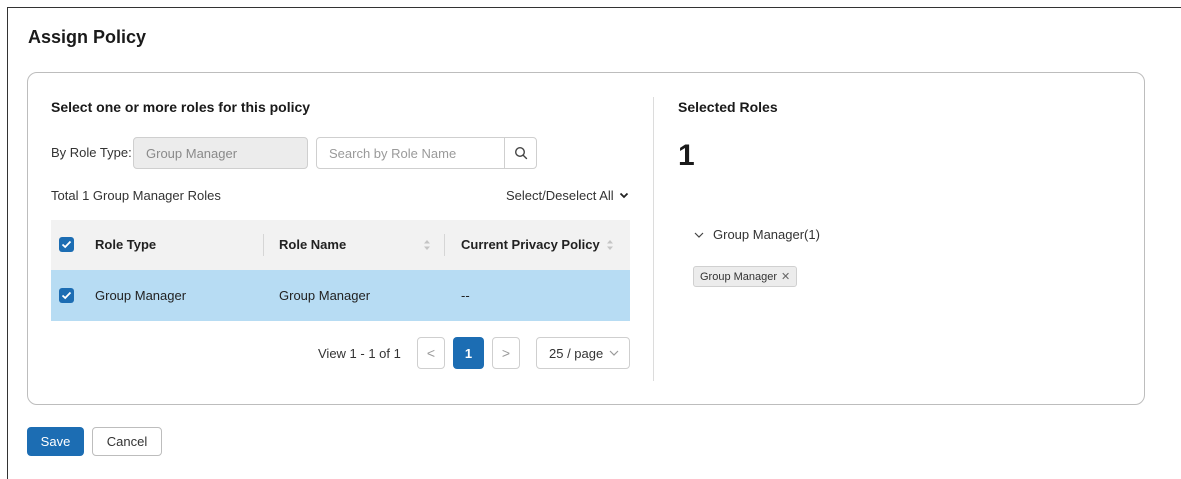 This screenshot has width=1181, height=479. What do you see at coordinates (55, 441) in the screenshot?
I see `save-button: Save` at bounding box center [55, 441].